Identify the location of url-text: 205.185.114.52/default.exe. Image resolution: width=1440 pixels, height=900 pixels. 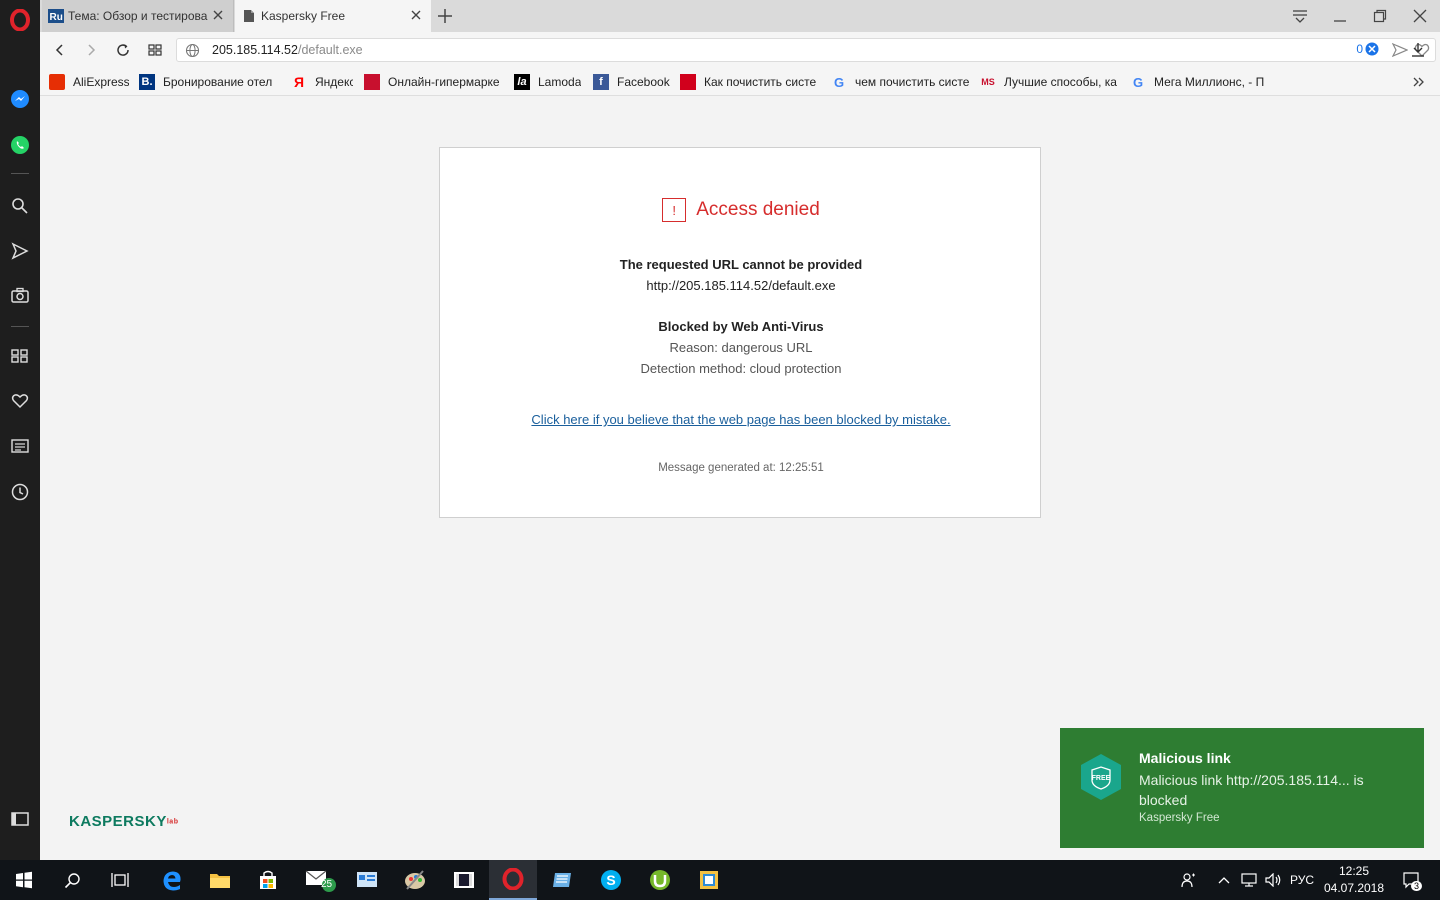
(287, 50).